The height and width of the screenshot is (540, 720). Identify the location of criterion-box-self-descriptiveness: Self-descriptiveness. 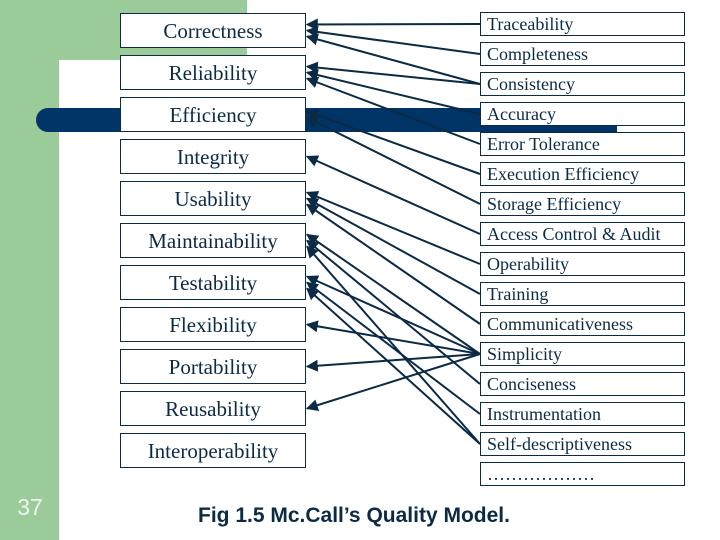
(582, 444).